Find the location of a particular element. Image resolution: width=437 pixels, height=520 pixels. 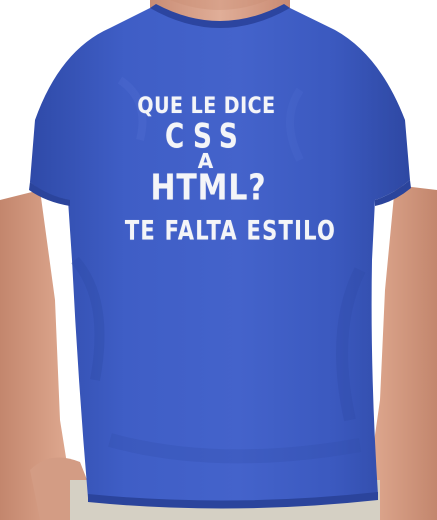

print-line-te-falta-estilo: TE FALTA ESTILO is located at coordinates (230, 230).